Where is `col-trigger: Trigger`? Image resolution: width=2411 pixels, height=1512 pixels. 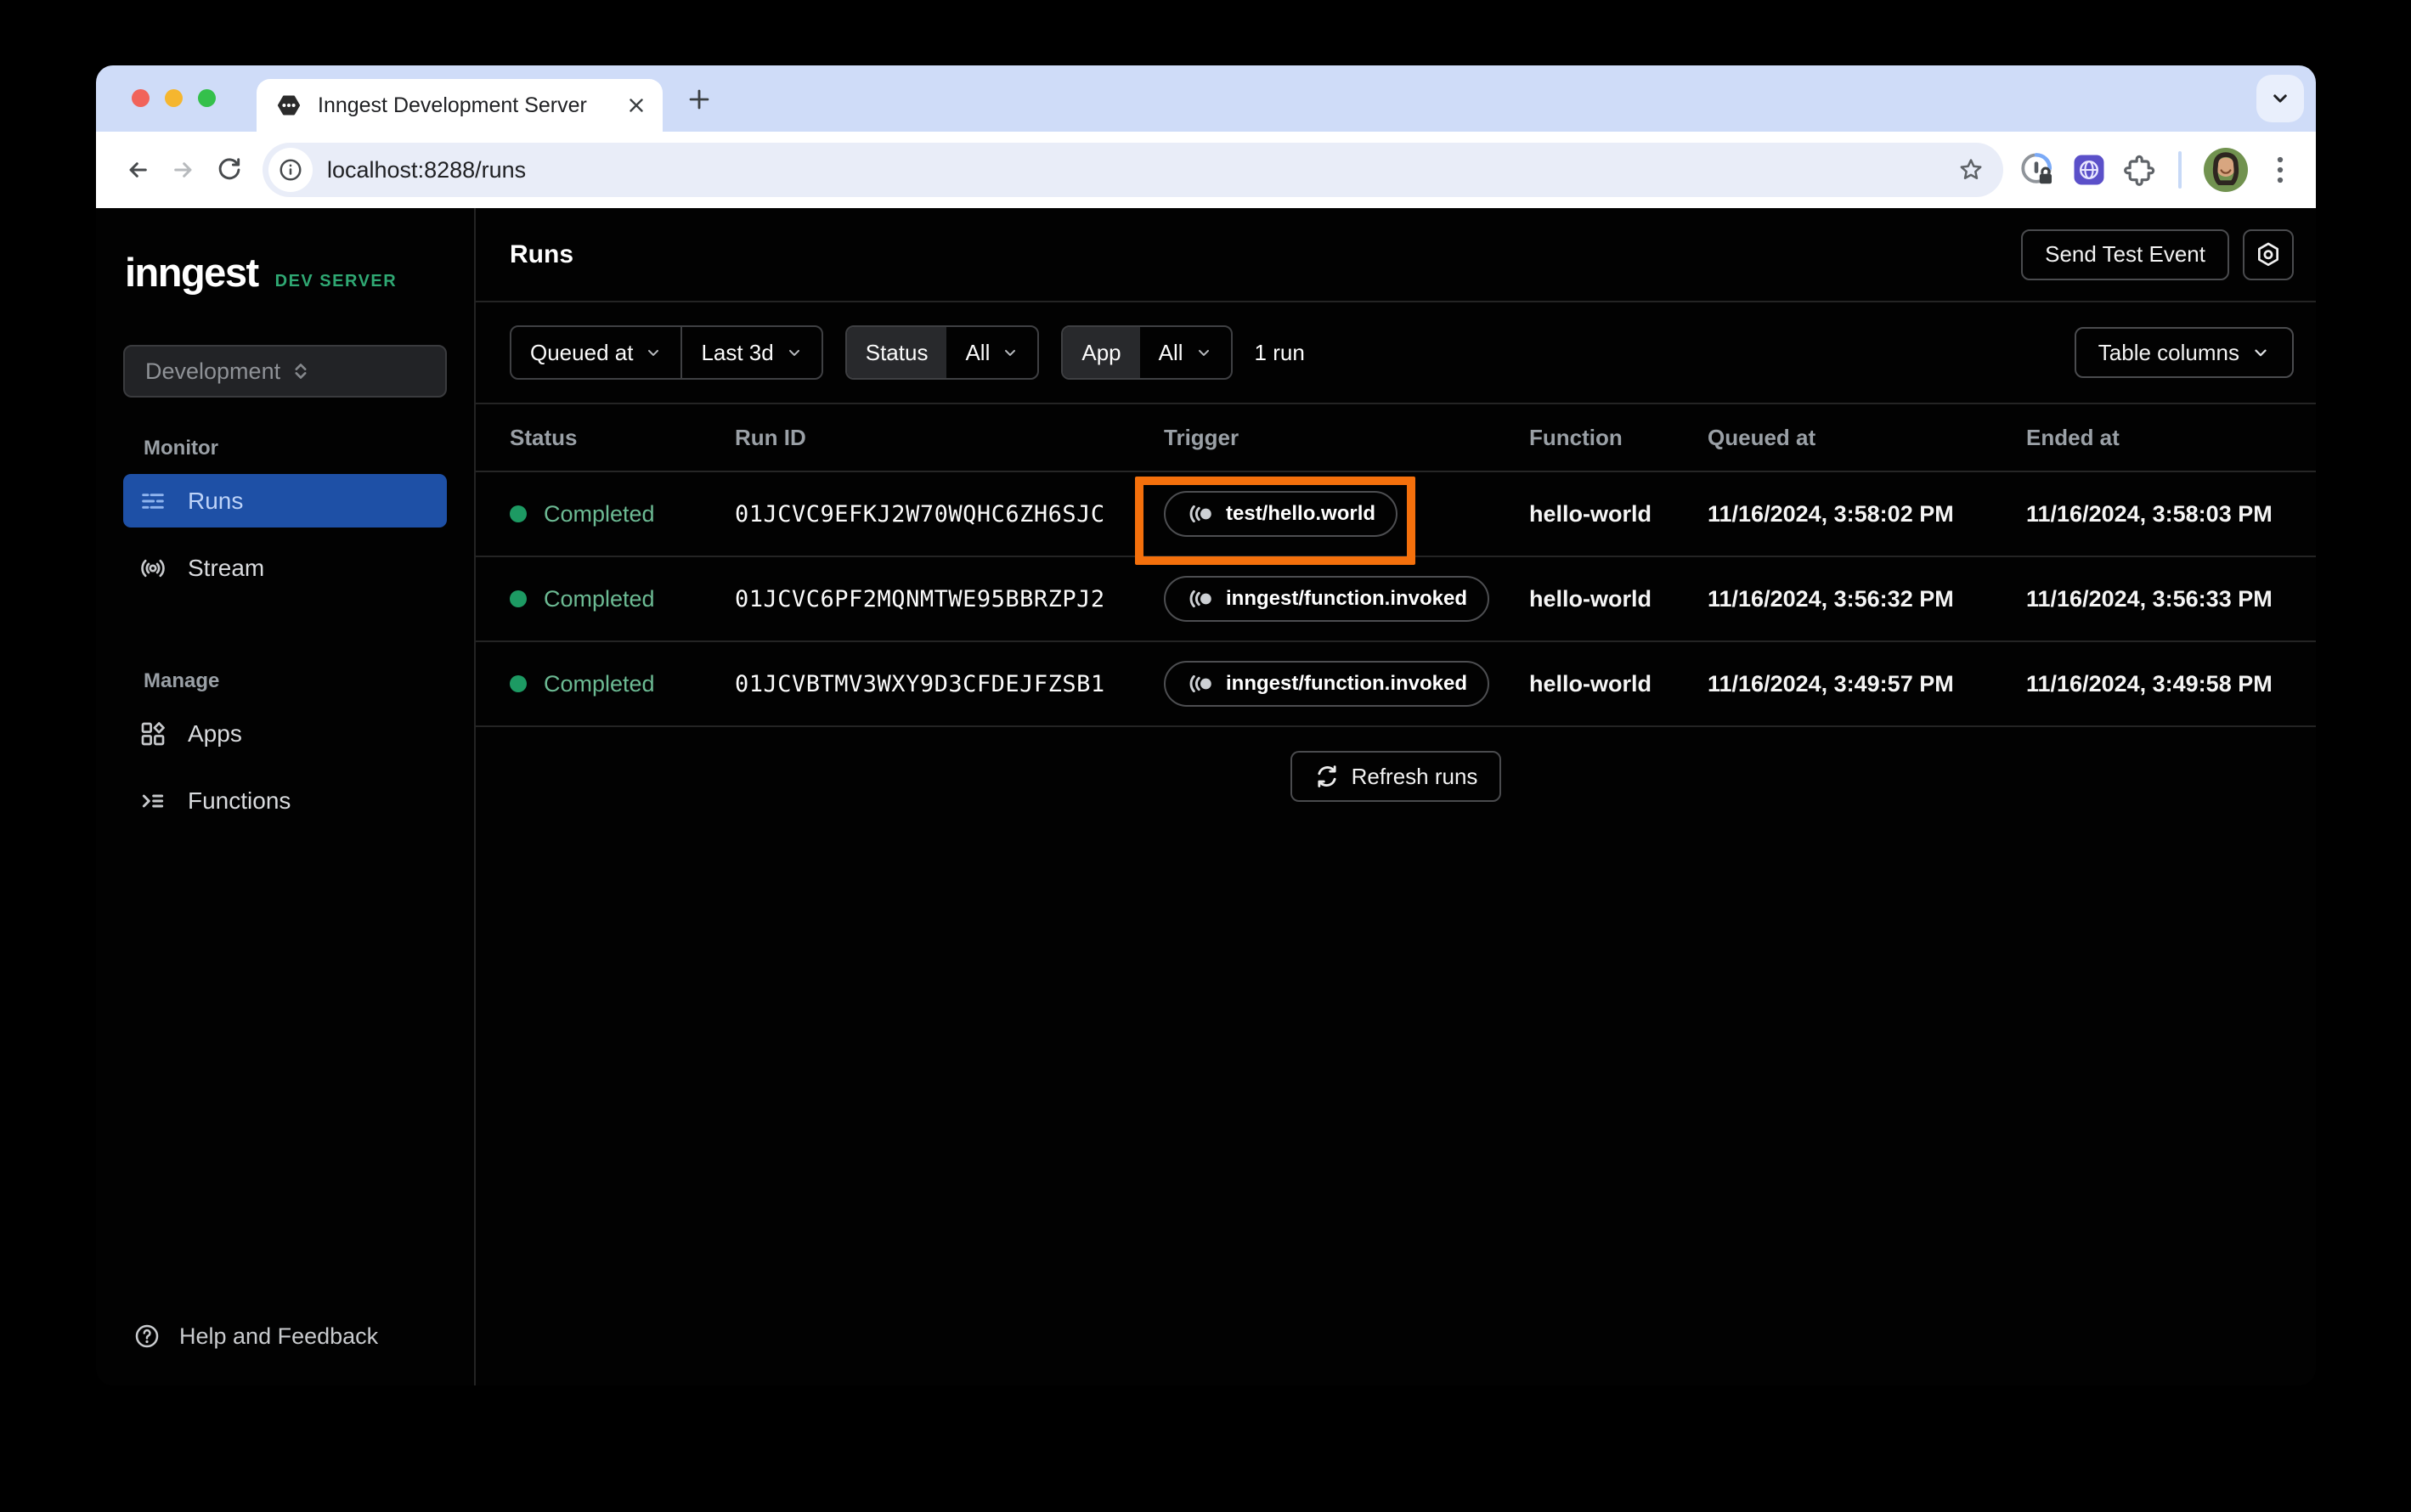
col-trigger: Trigger is located at coordinates (1201, 437).